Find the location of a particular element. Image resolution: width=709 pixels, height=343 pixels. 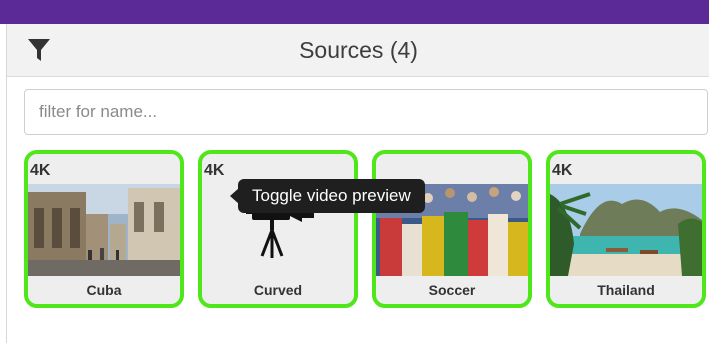

video-thumbnail-thailand is located at coordinates (626, 230).